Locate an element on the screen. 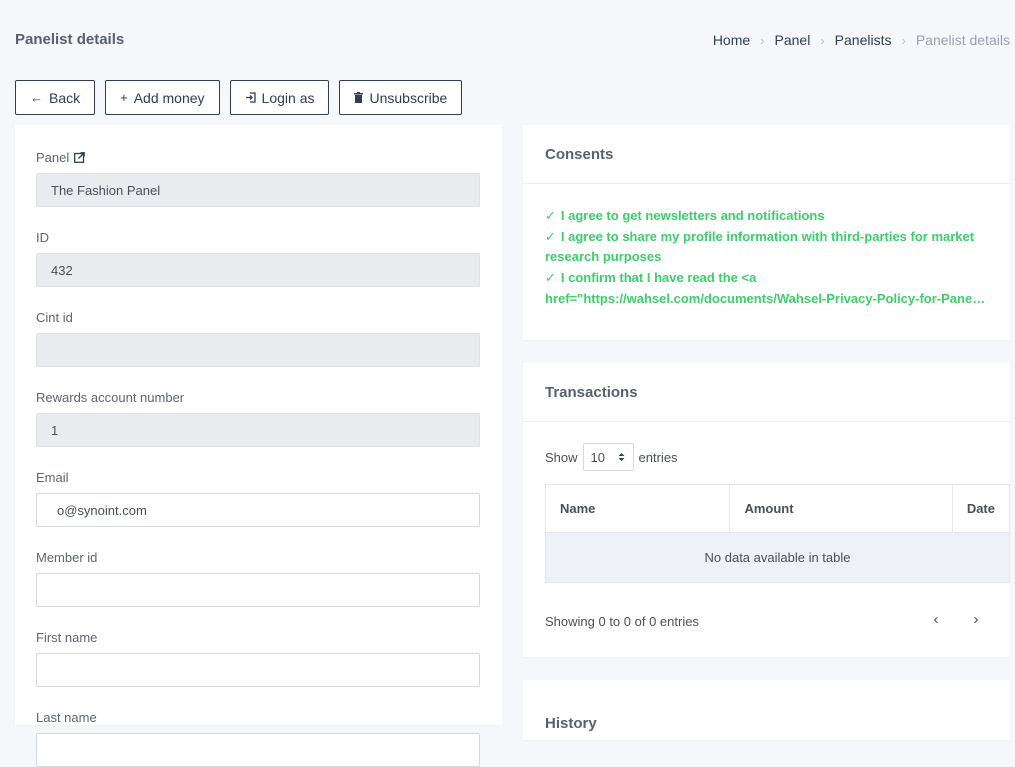  plus-icon: + is located at coordinates (124, 97).